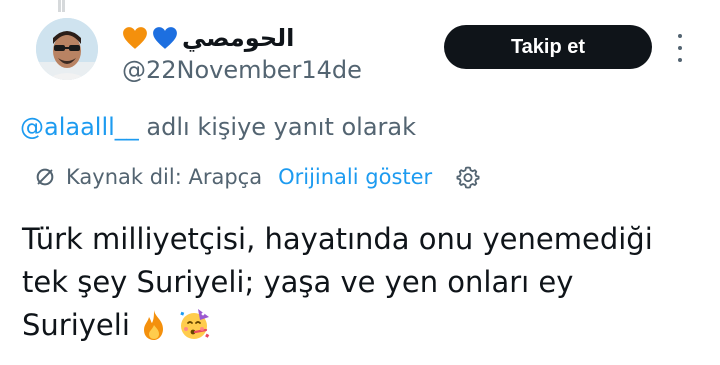 The width and height of the screenshot is (720, 365). I want to click on translation-row: Kaynak dil: Arapça Orijinali göster, so click(257, 177).